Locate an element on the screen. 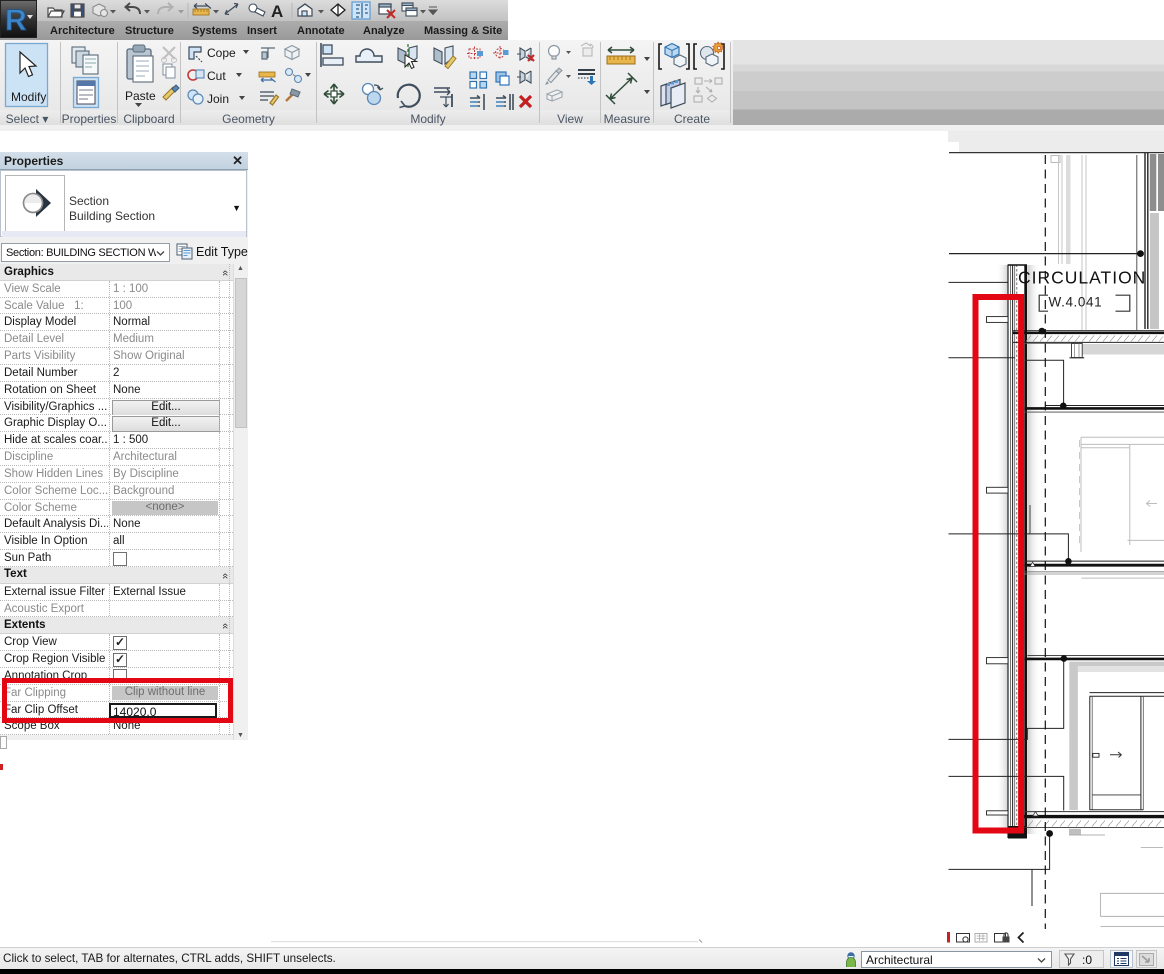 Image resolution: width=1164 pixels, height=974 pixels. svg-text: Paste is located at coordinates (140, 96).